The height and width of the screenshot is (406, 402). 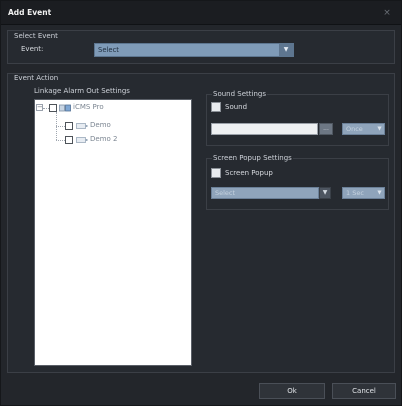 What do you see at coordinates (216, 107) in the screenshot?
I see `sound-checkbox` at bounding box center [216, 107].